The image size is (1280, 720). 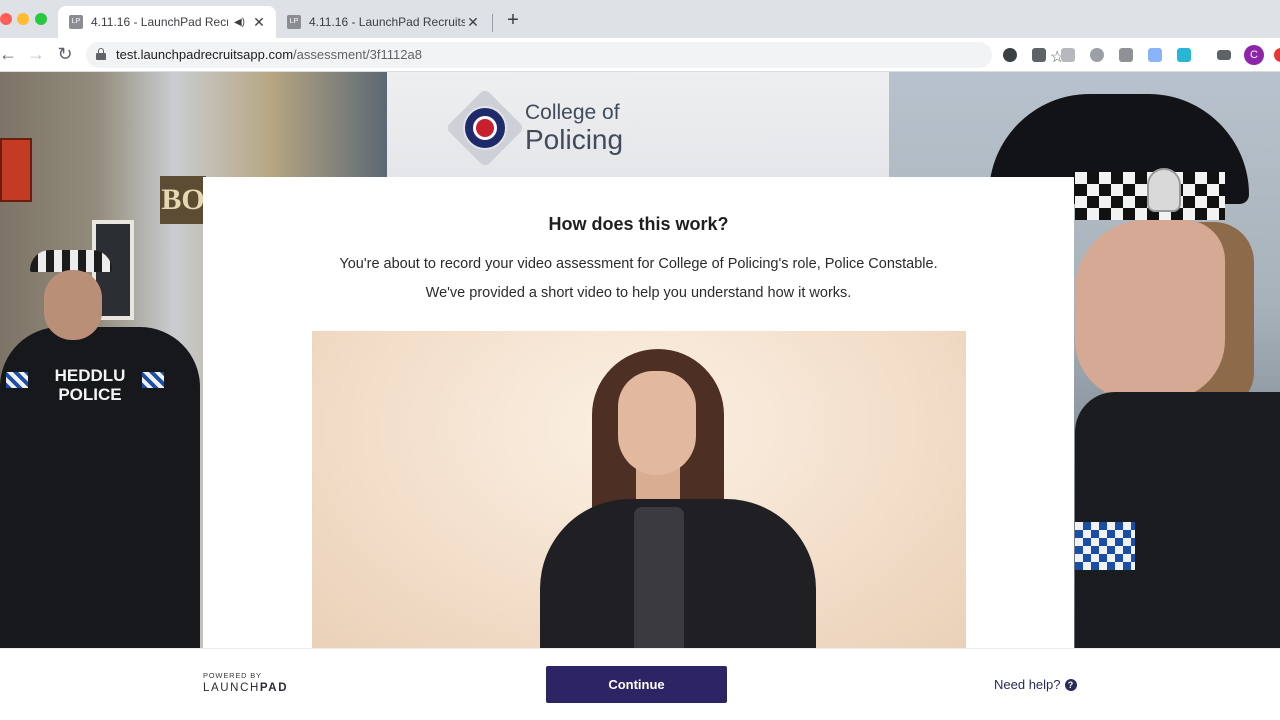 What do you see at coordinates (90, 394) in the screenshot?
I see `police-text: POLICE` at bounding box center [90, 394].